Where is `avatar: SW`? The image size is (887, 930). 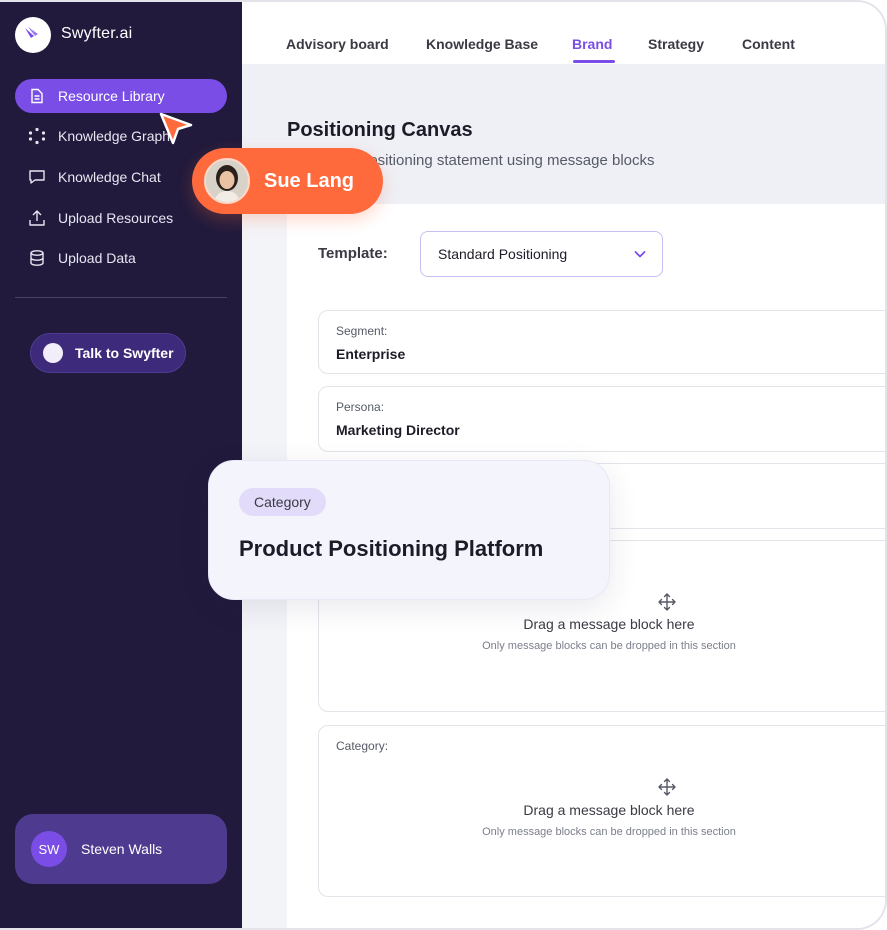
avatar: SW is located at coordinates (49, 849).